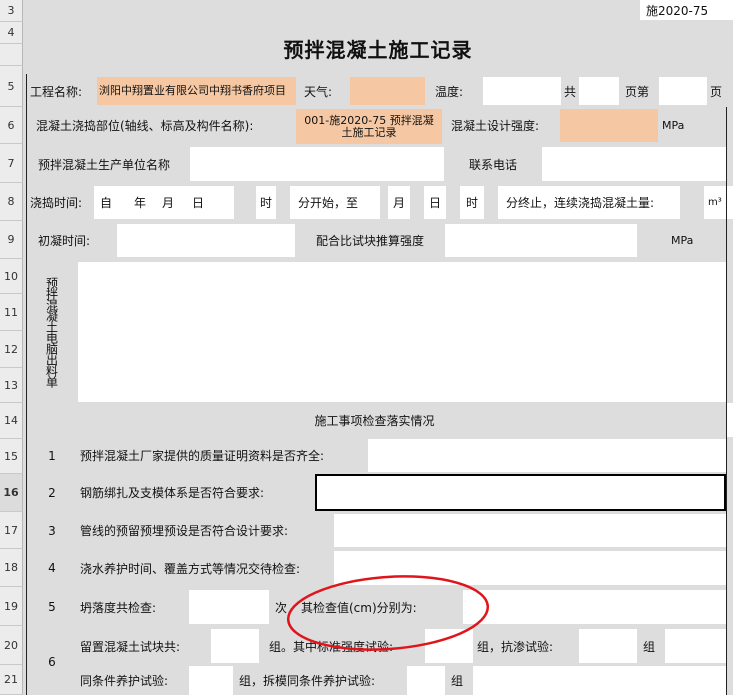 The height and width of the screenshot is (695, 733). What do you see at coordinates (320, 680) in the screenshot?
I see `demold-label: 组，拆模同条件养护试验:` at bounding box center [320, 680].